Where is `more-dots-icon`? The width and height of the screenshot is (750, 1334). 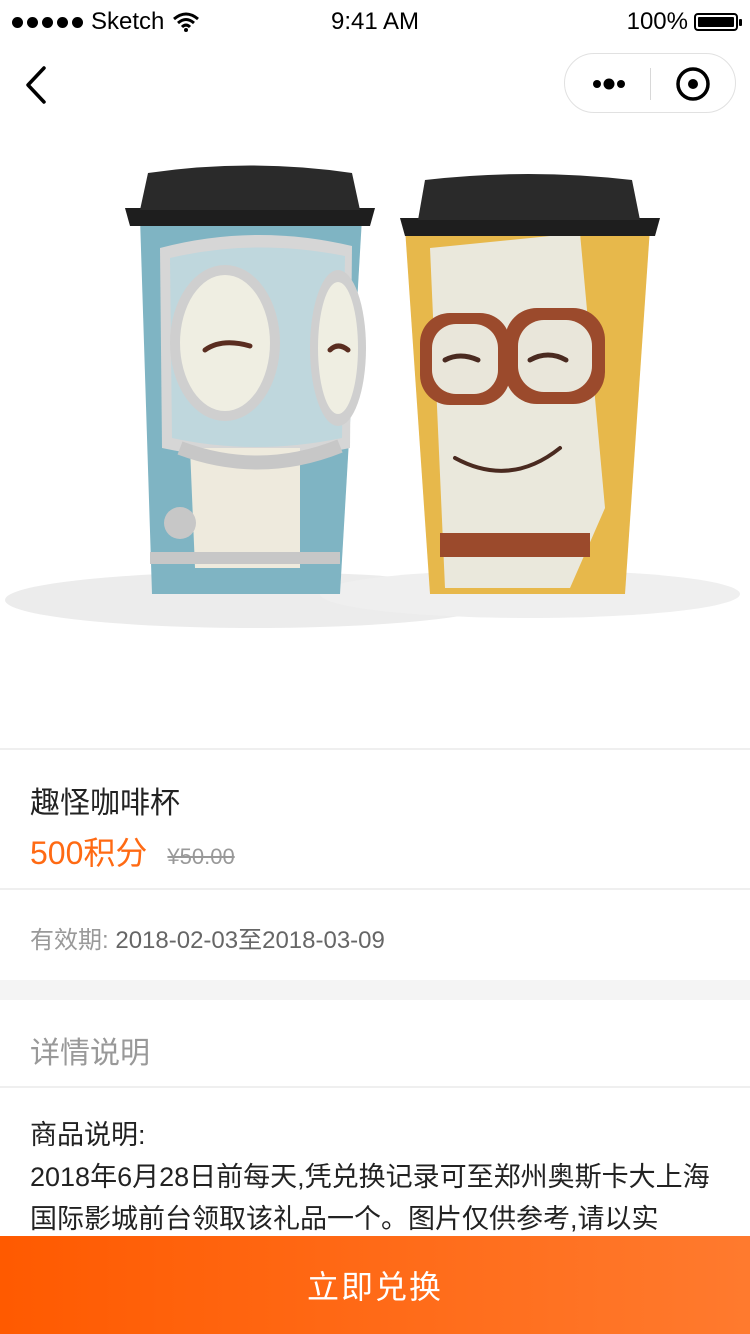 more-dots-icon is located at coordinates (609, 84).